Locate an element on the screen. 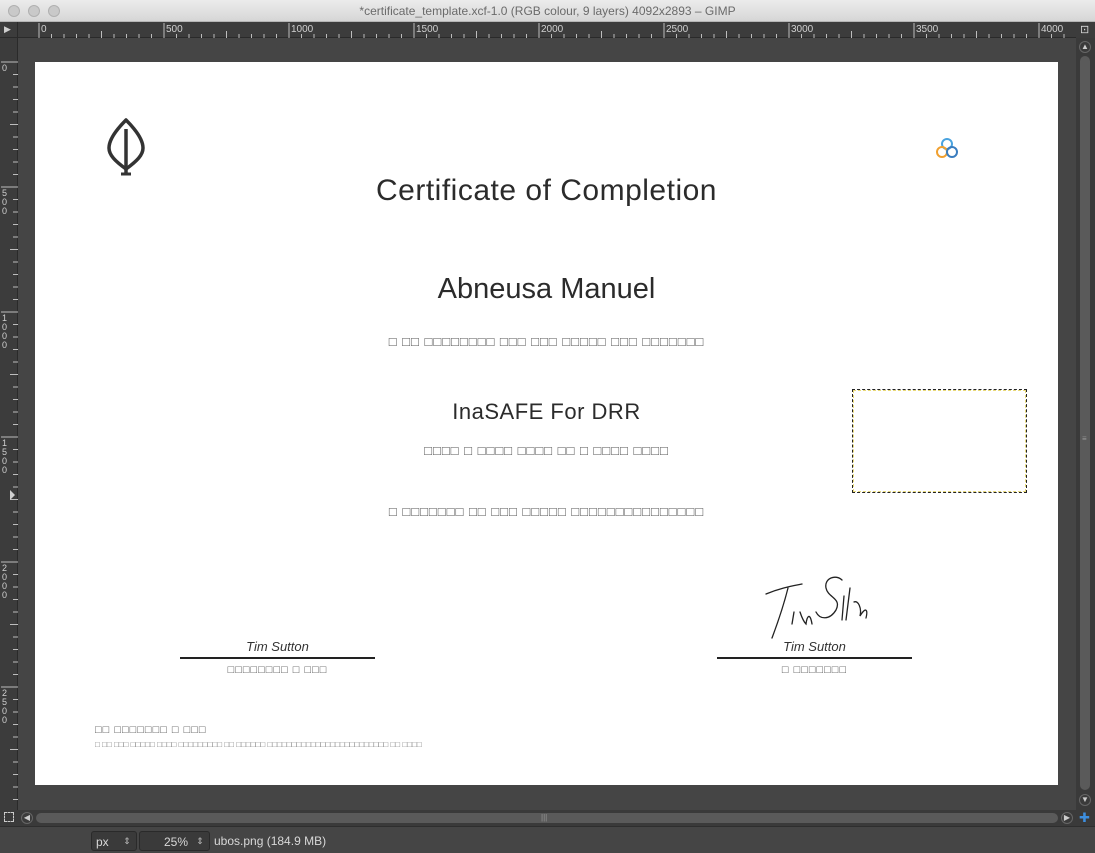 This screenshot has height=853, width=1095. signatory-left: Tim Sutton □□□□□□□□ □ □□□ is located at coordinates (277, 657).